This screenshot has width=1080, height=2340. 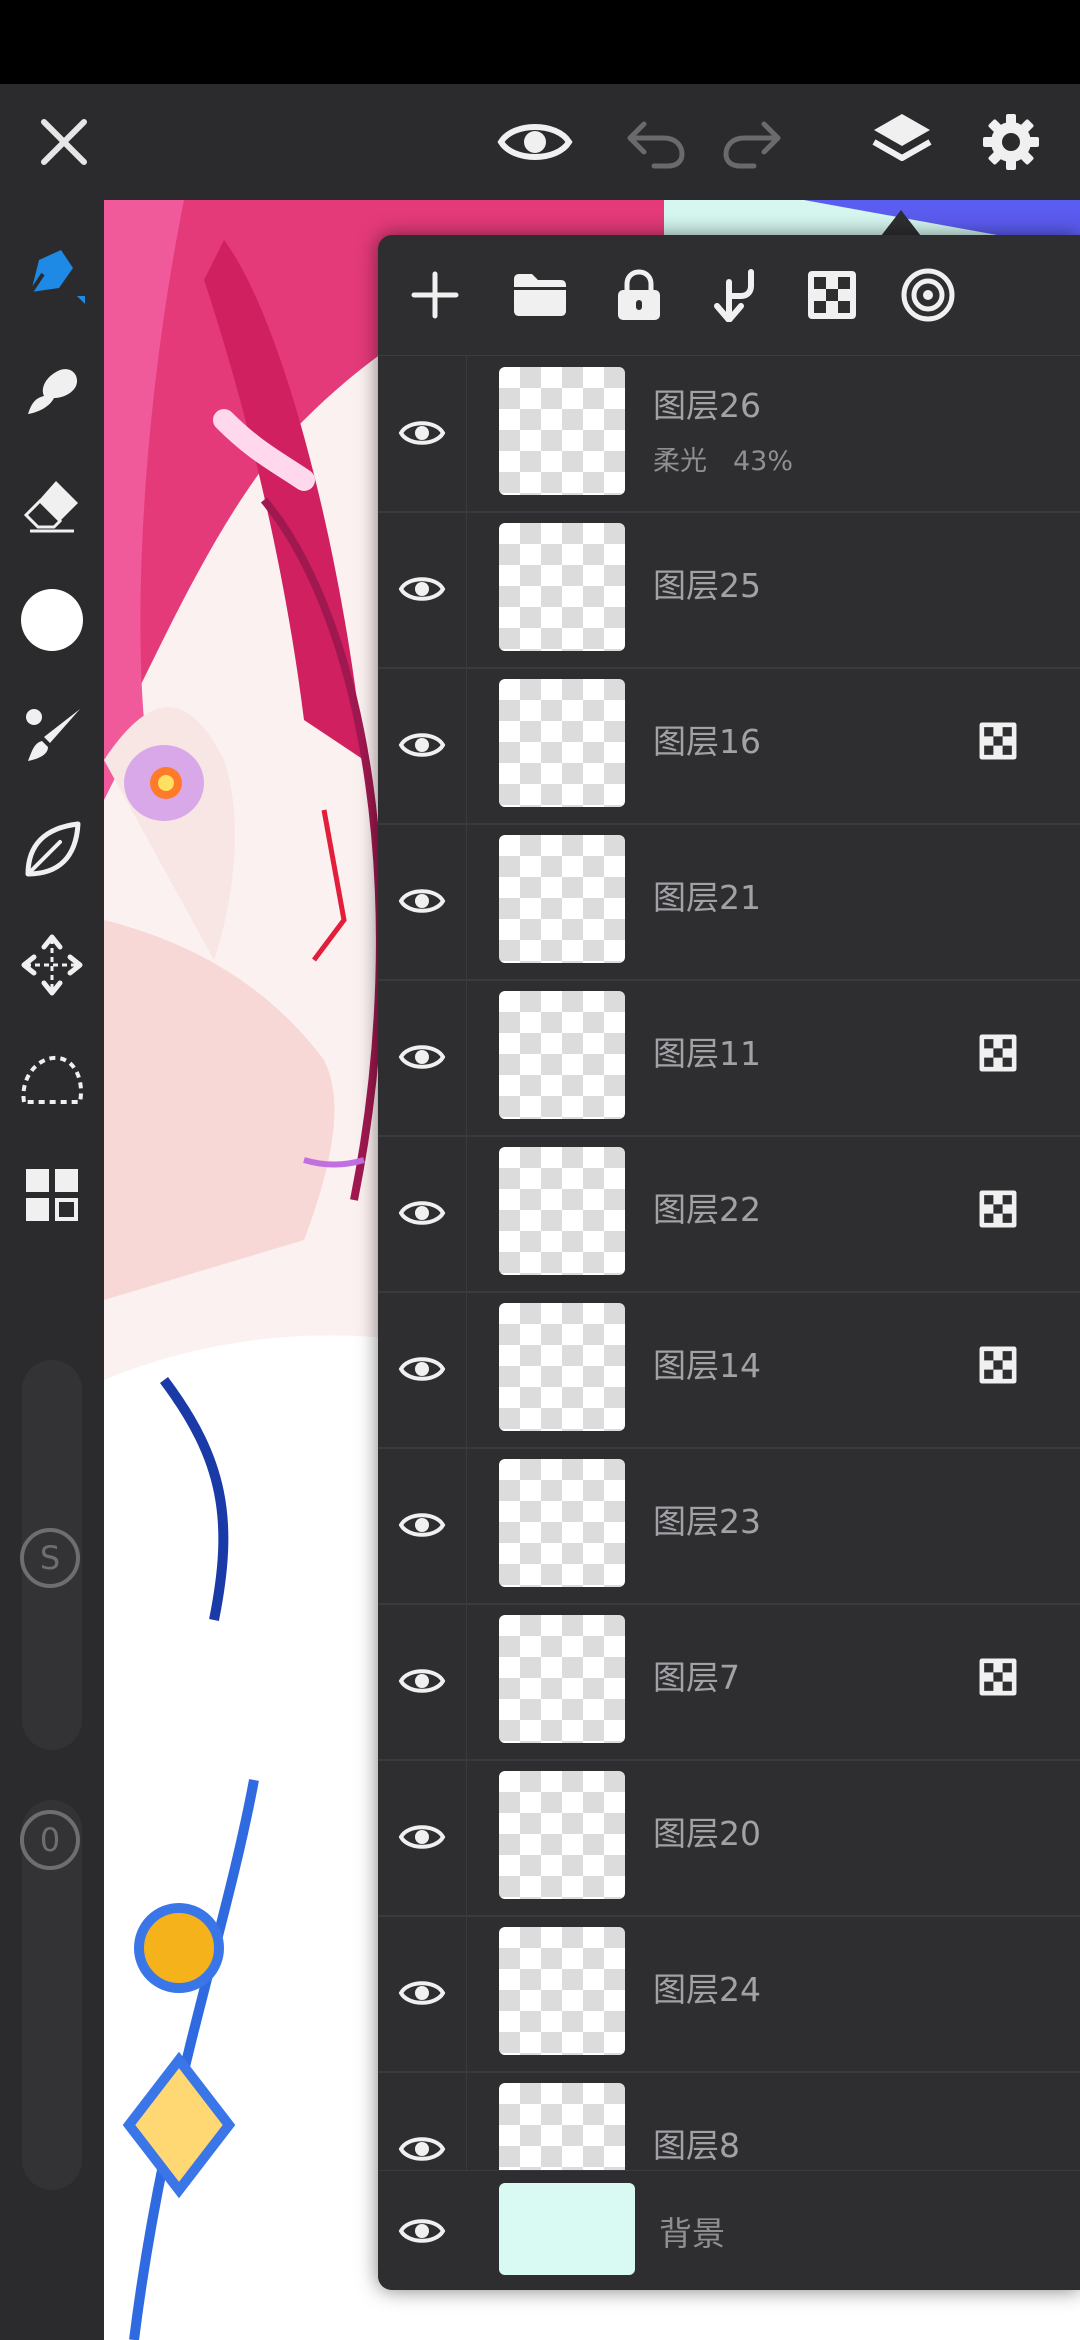 What do you see at coordinates (729, 746) in the screenshot?
I see `layer-row: 图层16` at bounding box center [729, 746].